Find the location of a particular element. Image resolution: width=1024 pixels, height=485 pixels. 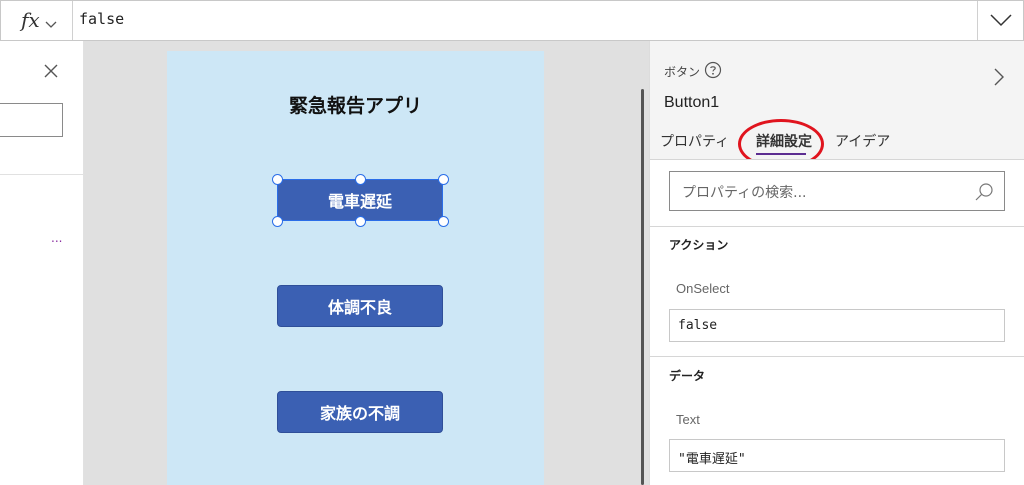

property-selector: fx is located at coordinates (37, 20).